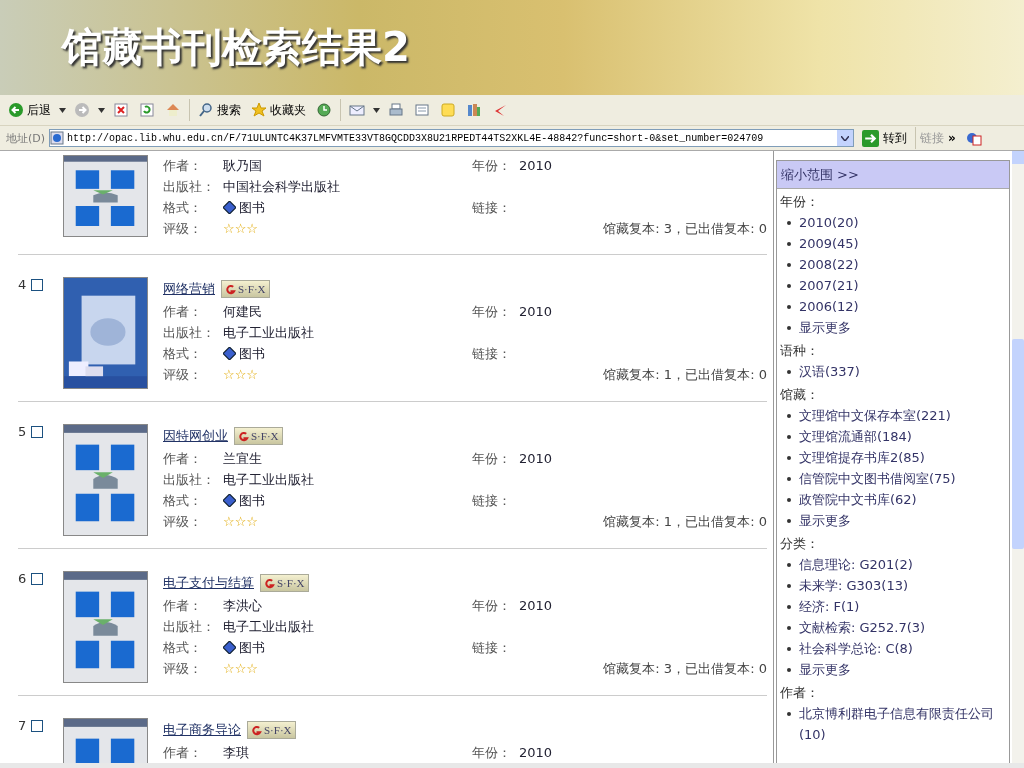 This screenshot has width=1024, height=768. What do you see at coordinates (952, 138) in the screenshot?
I see `chevron-button: »` at bounding box center [952, 138].